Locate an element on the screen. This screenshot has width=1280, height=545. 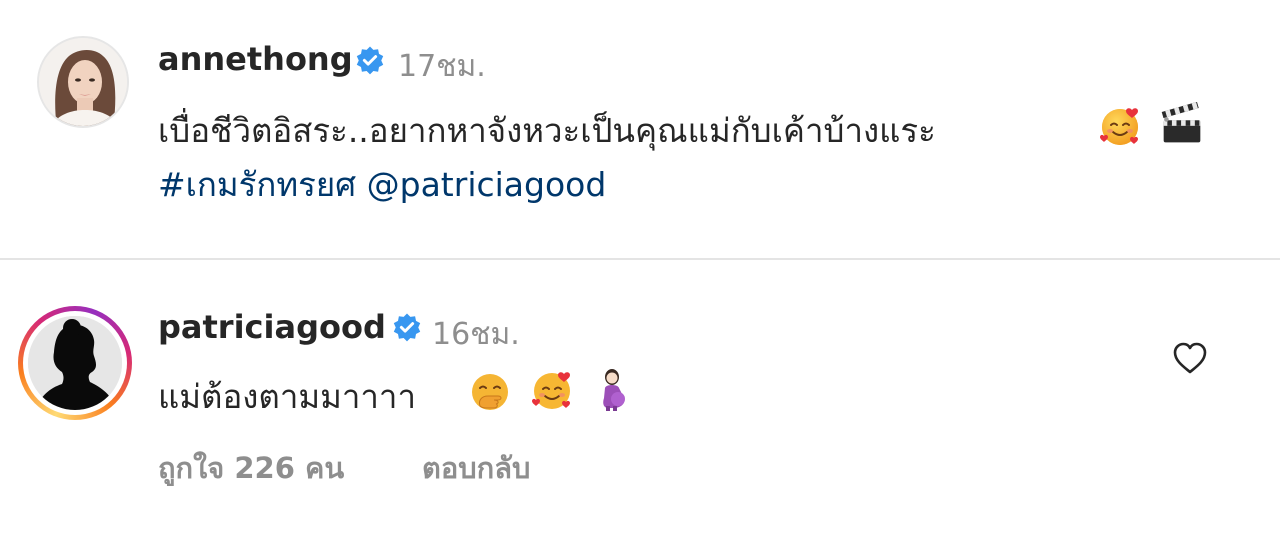
portrait-icon is located at coordinates (83, 82).